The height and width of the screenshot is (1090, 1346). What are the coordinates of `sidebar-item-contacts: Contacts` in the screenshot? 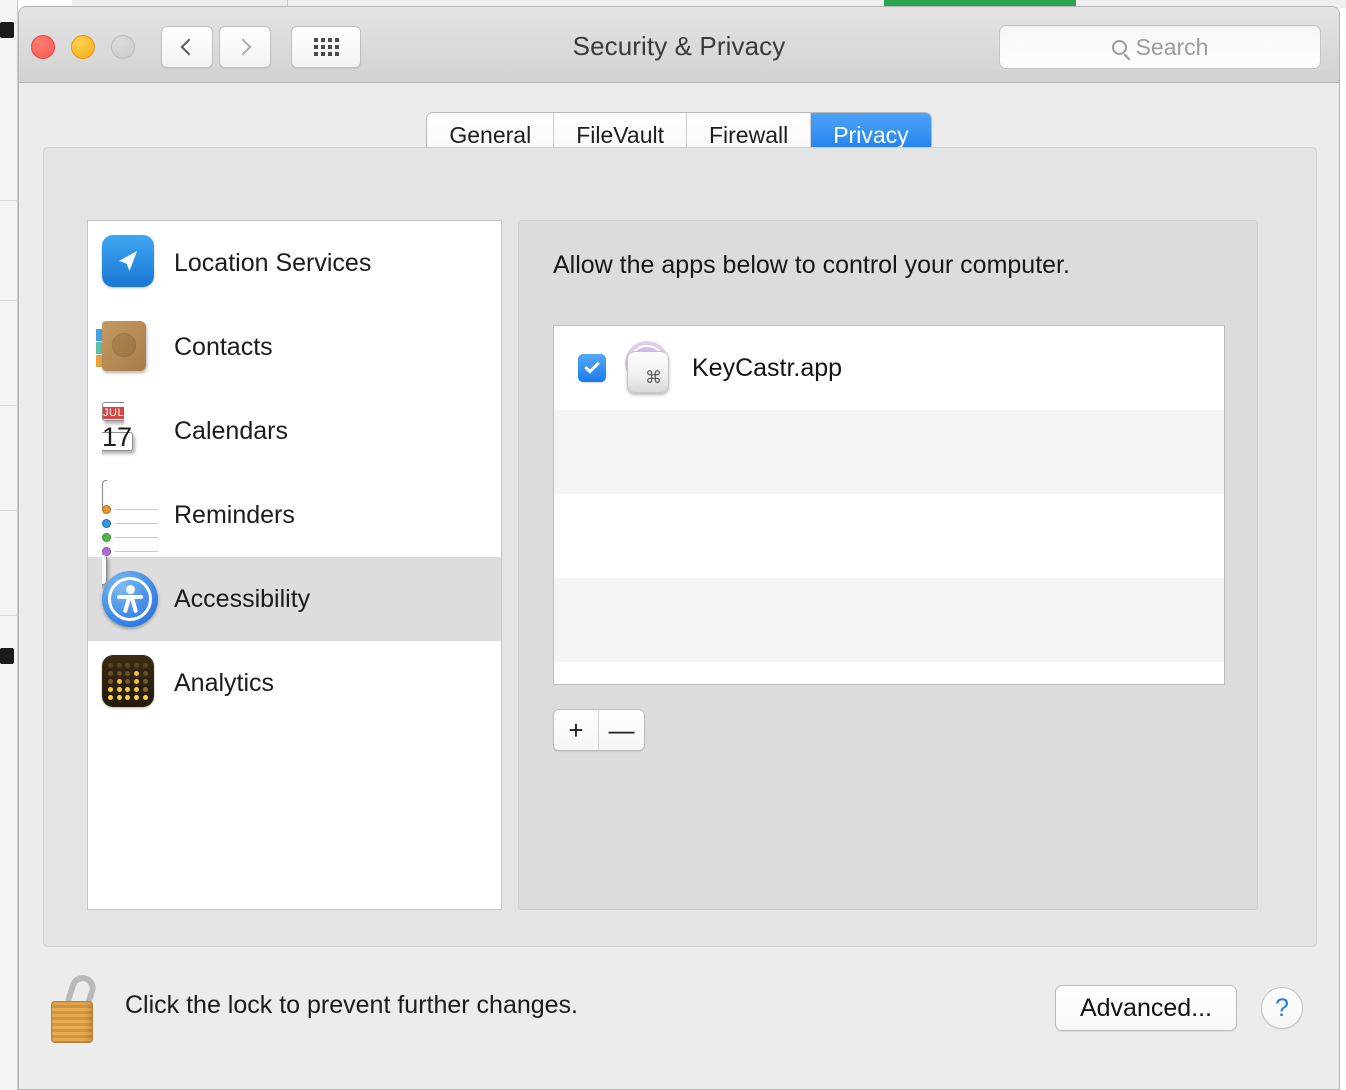 It's located at (294, 347).